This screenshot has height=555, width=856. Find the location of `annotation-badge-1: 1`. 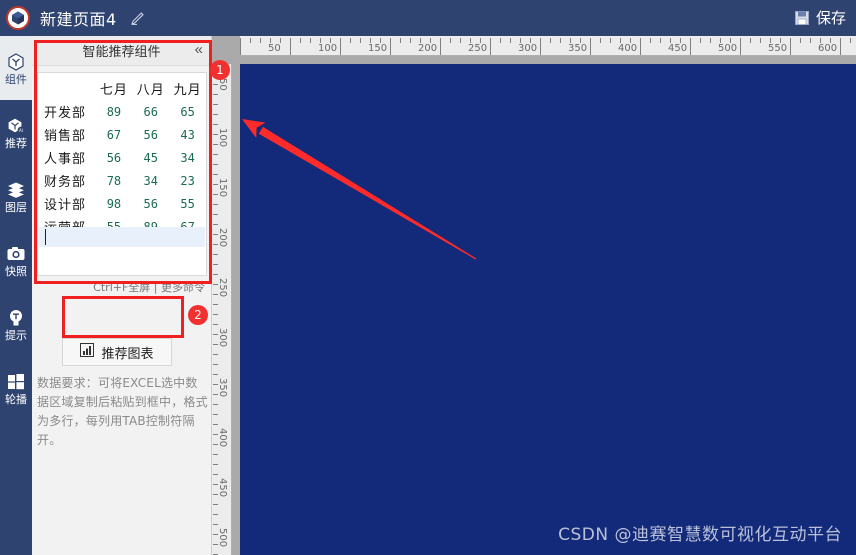

annotation-badge-1: 1 is located at coordinates (220, 70).